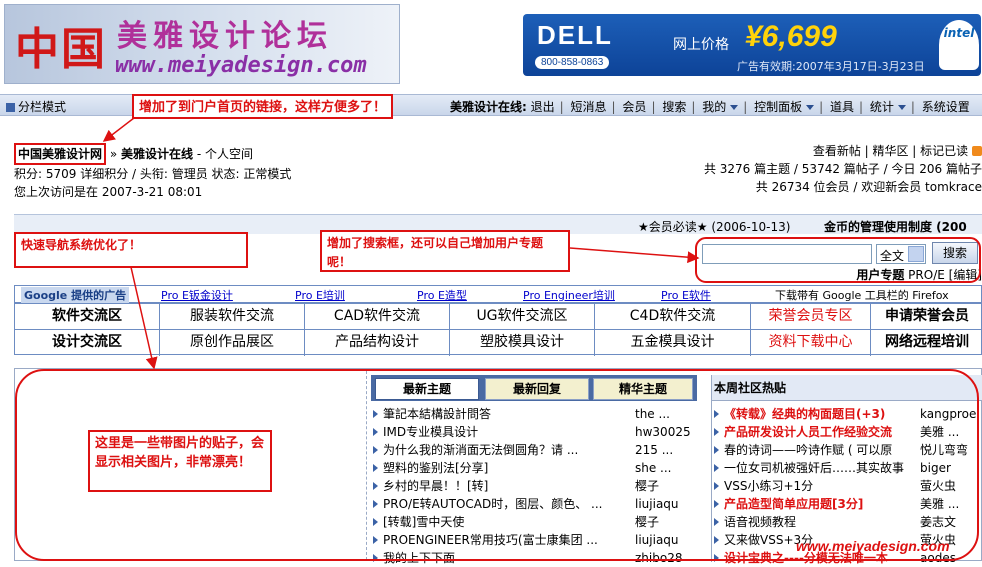  Describe the element at coordinates (673, 343) in the screenshot. I see `nav-cell: 五金模具设计` at that location.